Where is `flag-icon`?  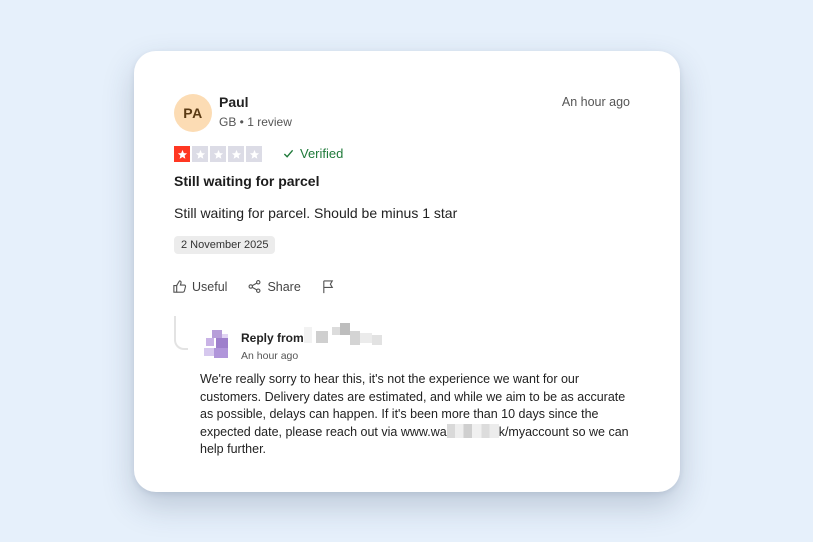 flag-icon is located at coordinates (328, 287).